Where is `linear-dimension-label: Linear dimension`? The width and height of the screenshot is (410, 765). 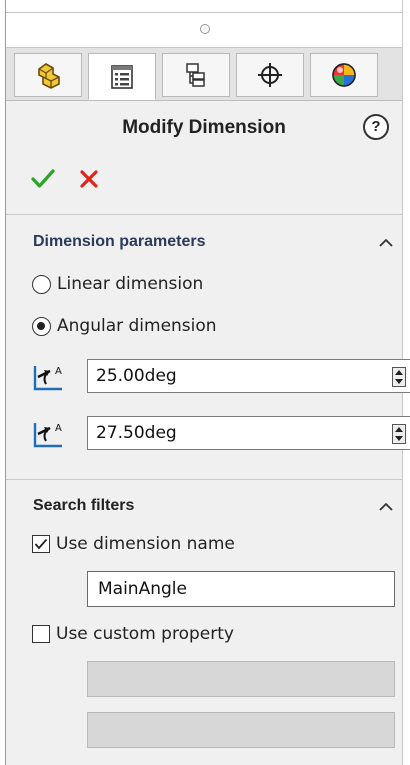
linear-dimension-label: Linear dimension is located at coordinates (130, 284).